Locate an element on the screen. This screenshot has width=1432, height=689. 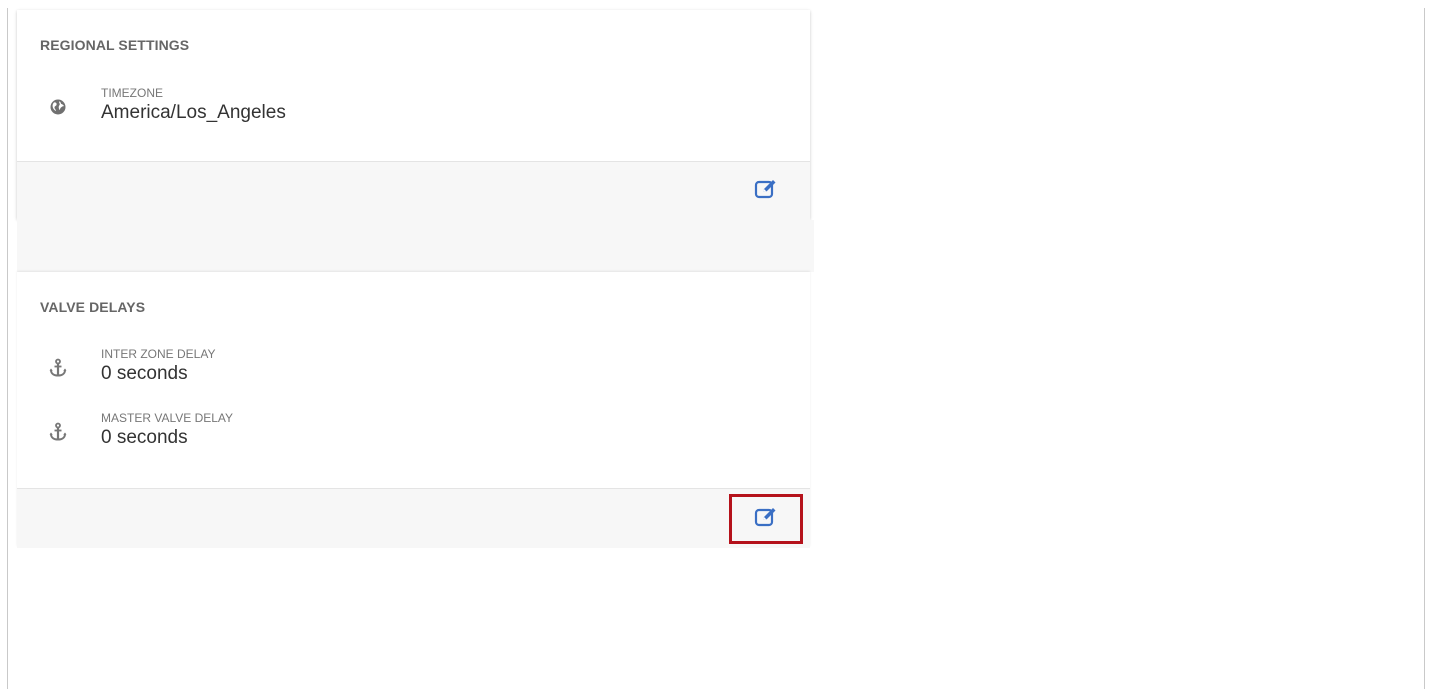
valve-delays-edit-button is located at coordinates (766, 519).